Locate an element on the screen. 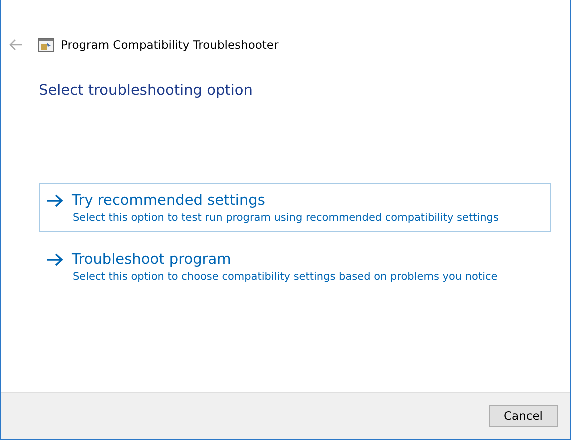 This screenshot has width=571, height=440. program-window-icon is located at coordinates (46, 45).